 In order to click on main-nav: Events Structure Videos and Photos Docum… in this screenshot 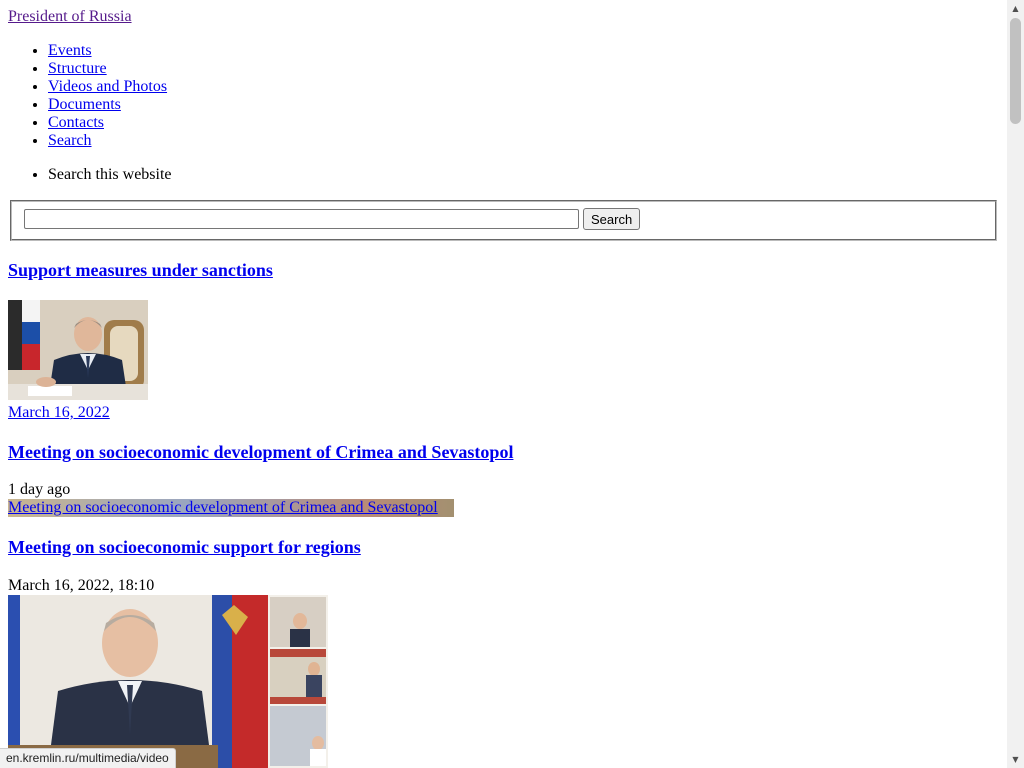, I will do `click(87, 96)`.